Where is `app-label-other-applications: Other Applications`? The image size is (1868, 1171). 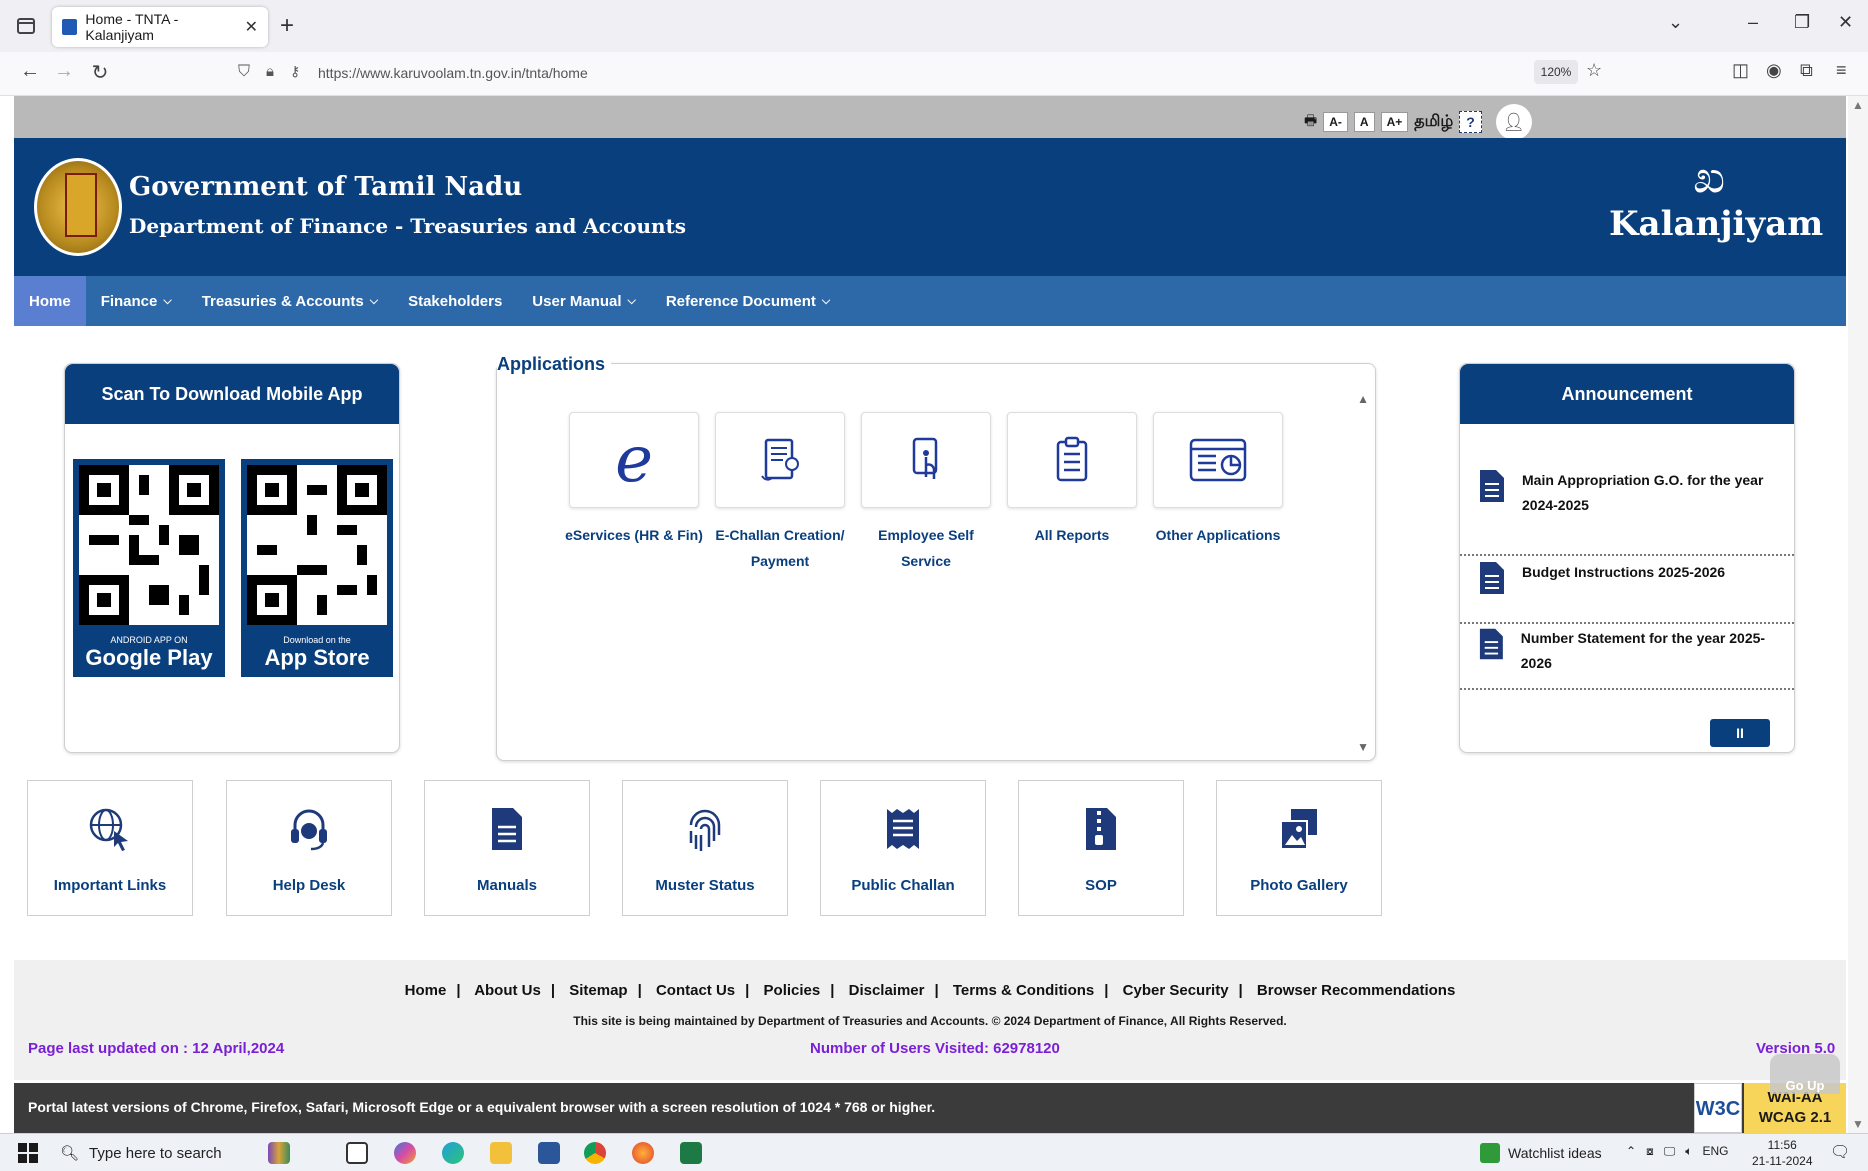
app-label-other-applications: Other Applications is located at coordinates (1218, 535).